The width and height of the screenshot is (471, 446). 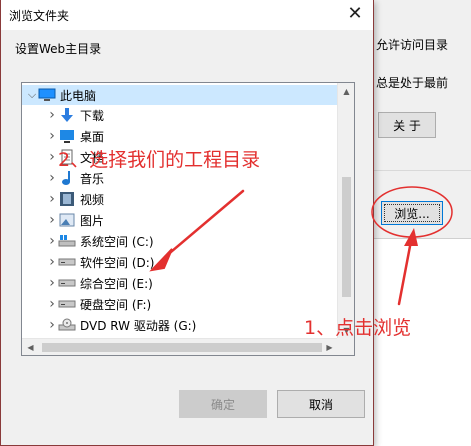 I want to click on allow-dir-label: 允许访问目录, so click(x=412, y=45).